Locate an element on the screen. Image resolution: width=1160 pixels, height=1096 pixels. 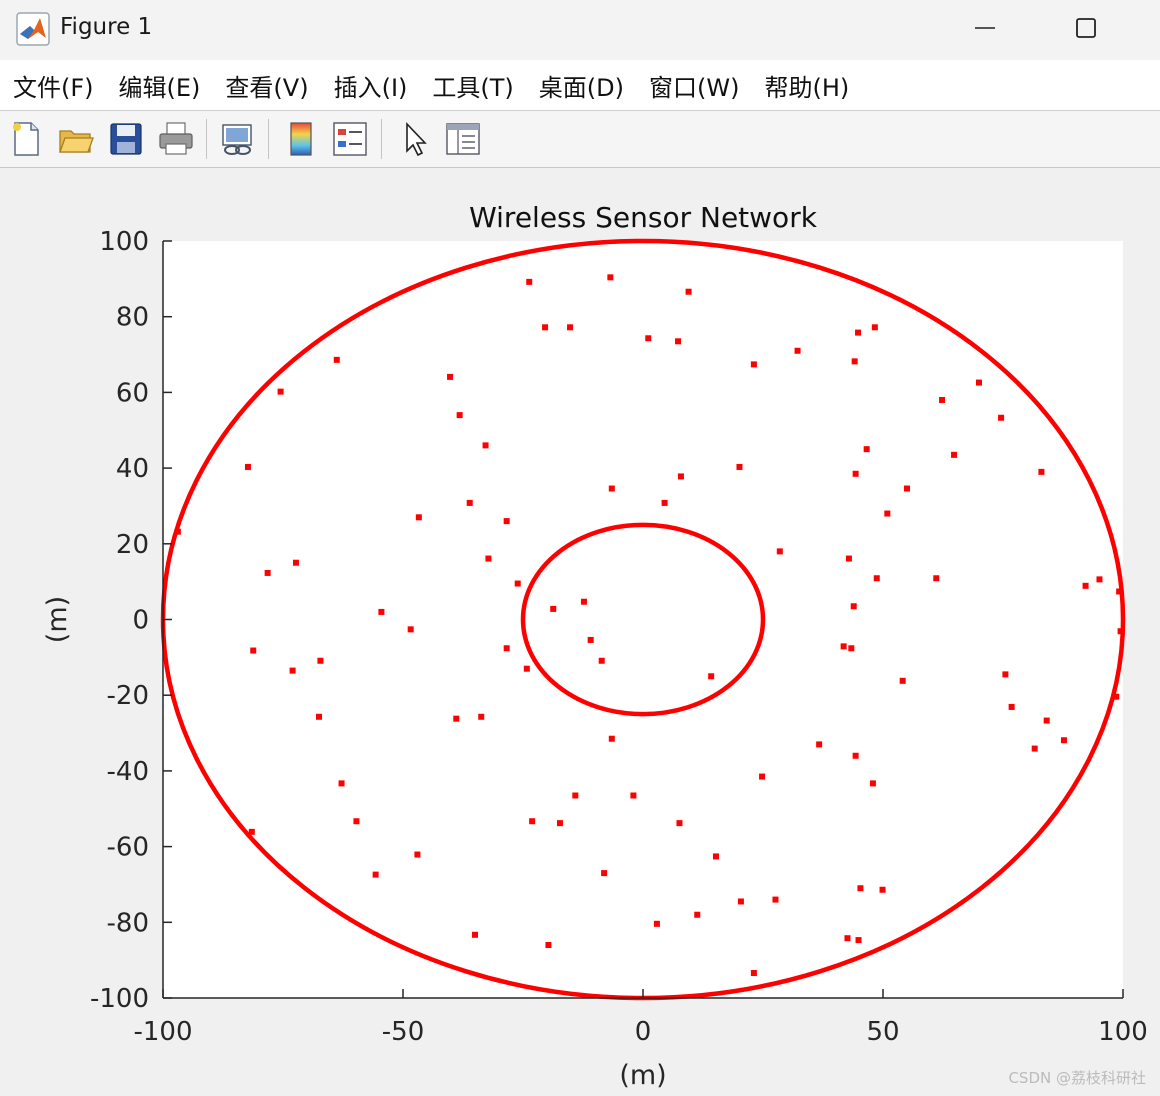
y-tick-label: 20 is located at coordinates (132, 545).